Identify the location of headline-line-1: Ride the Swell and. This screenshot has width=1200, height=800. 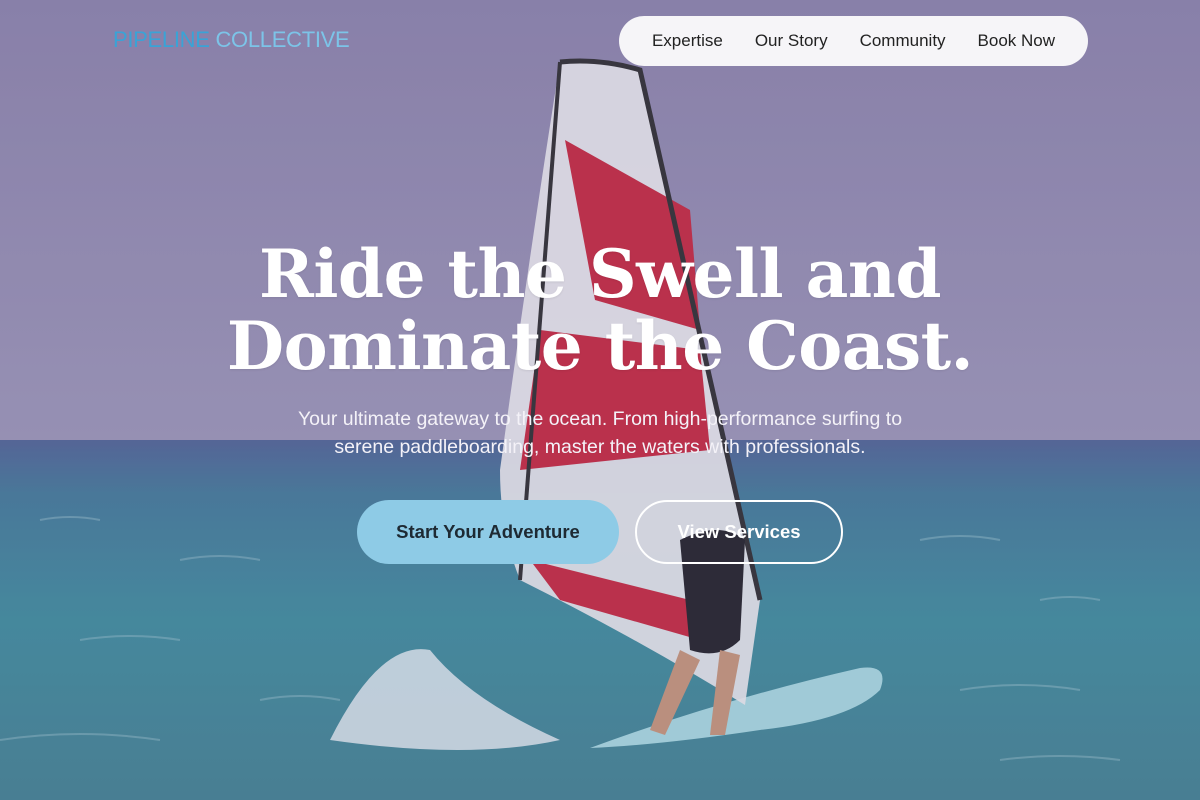
(600, 274).